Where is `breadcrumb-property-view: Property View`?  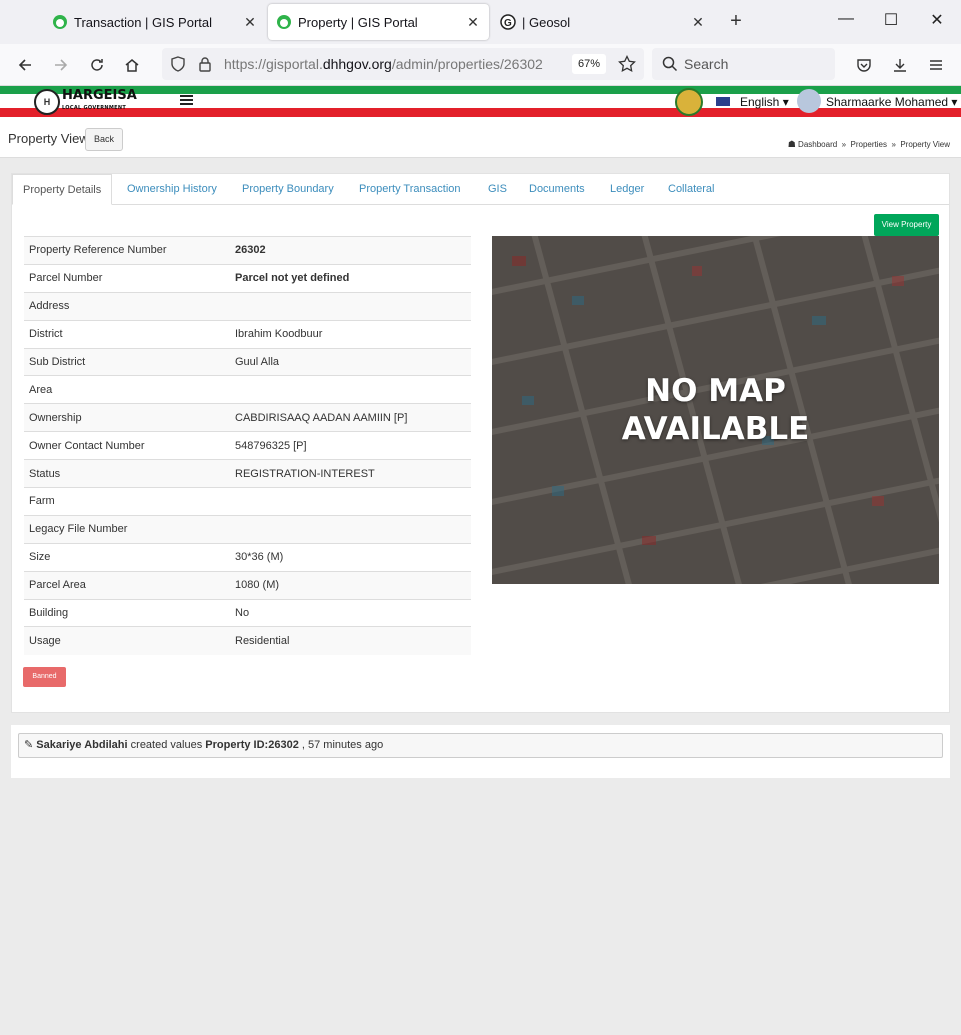
breadcrumb-property-view: Property View is located at coordinates (925, 144).